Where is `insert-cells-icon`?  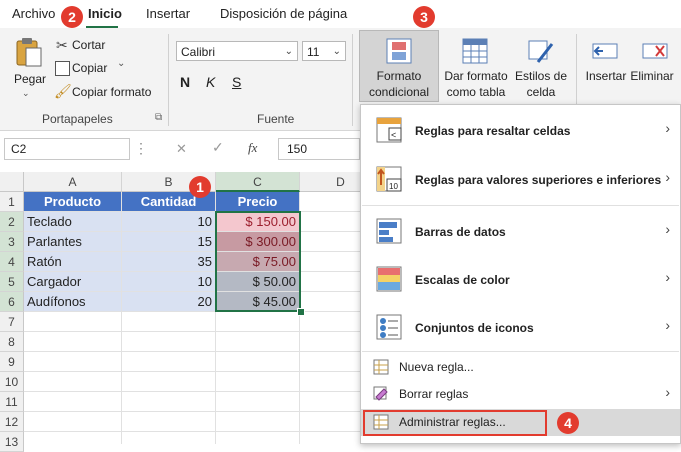 insert-cells-icon is located at coordinates (605, 51).